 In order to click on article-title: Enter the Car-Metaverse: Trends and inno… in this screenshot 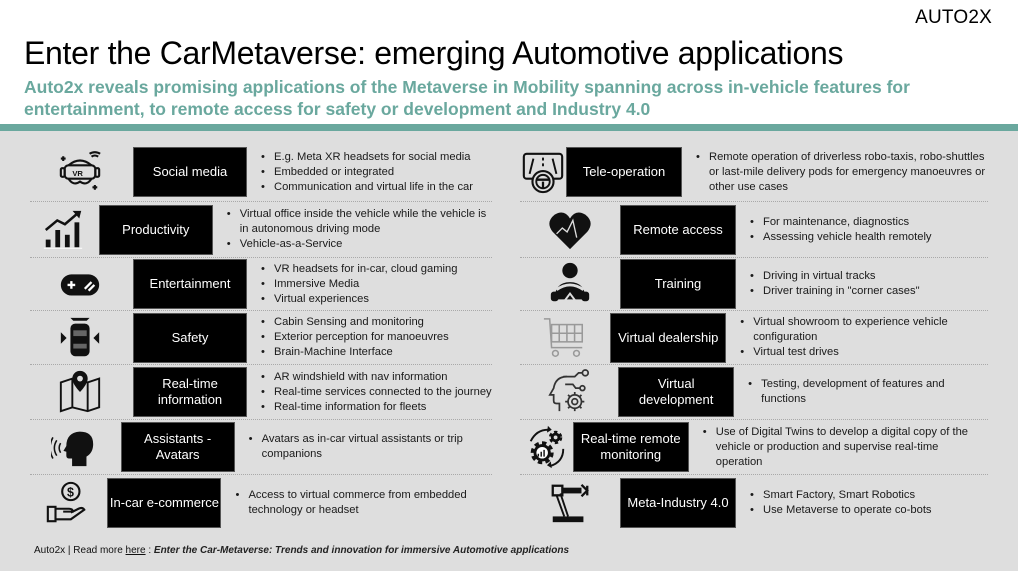, I will do `click(361, 550)`.